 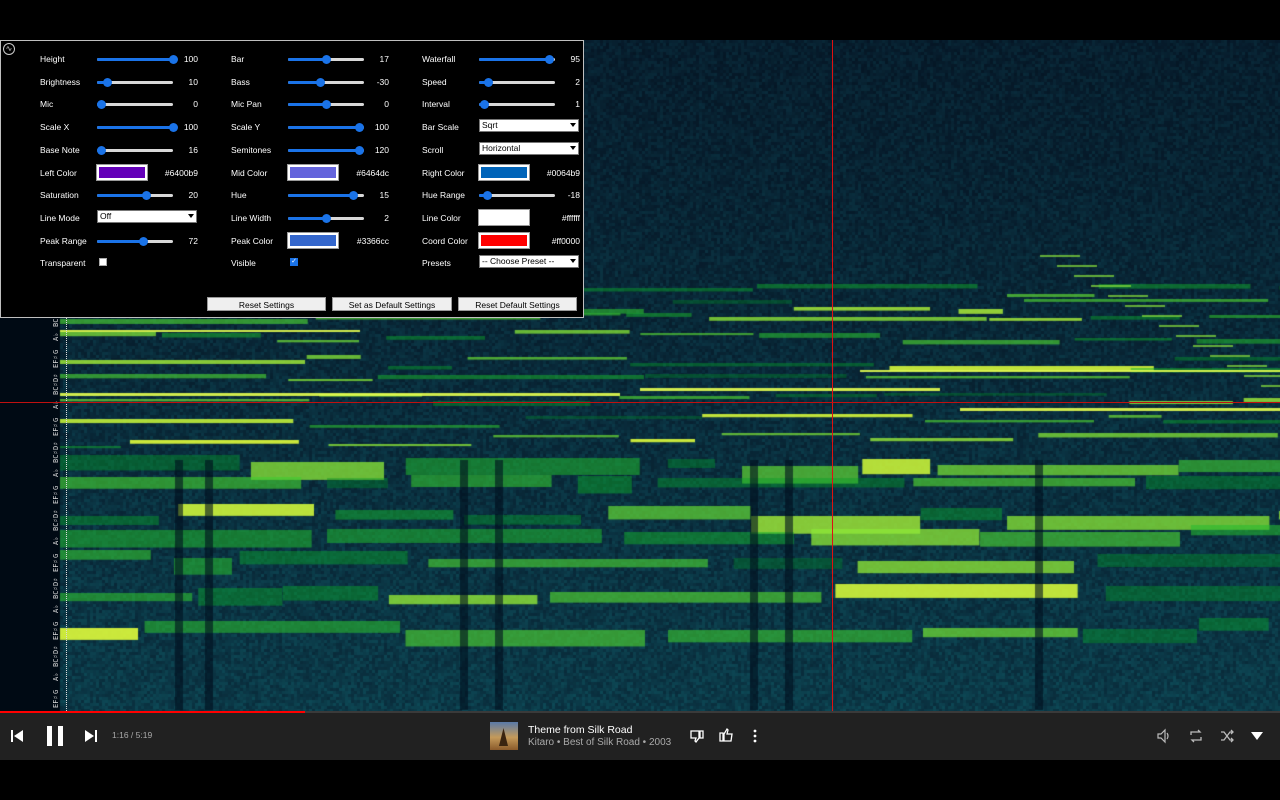 I want to click on expand-icon, so click(x=1257, y=736).